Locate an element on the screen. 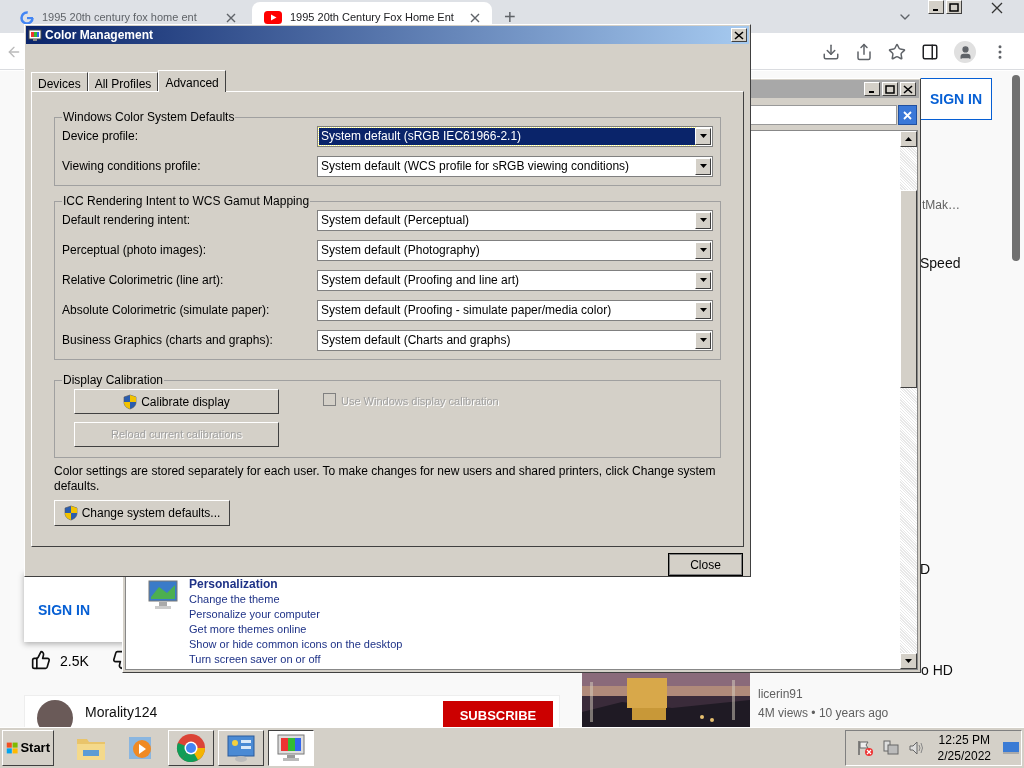 The height and width of the screenshot is (768, 1024). profile-dropdown: System default (Perceptual) is located at coordinates (515, 220).